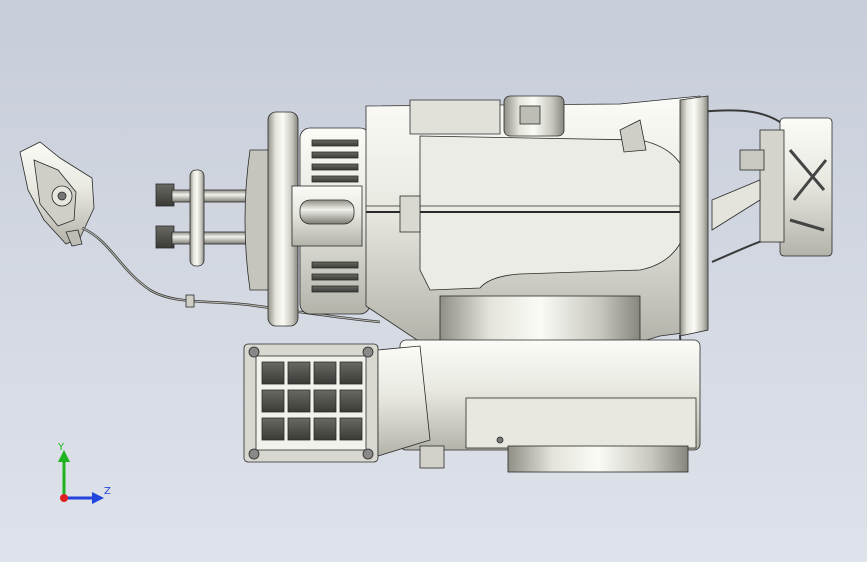 The width and height of the screenshot is (867, 562). What do you see at coordinates (307, 219) in the screenshot?
I see `heater-core` at bounding box center [307, 219].